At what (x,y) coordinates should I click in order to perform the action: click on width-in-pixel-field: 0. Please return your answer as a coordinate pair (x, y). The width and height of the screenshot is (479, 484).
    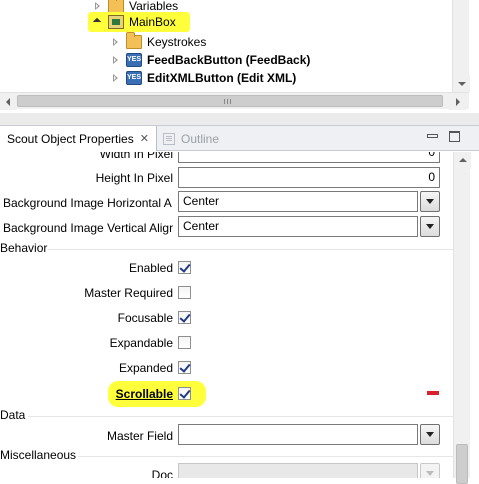
    Looking at the image, I should click on (309, 157).